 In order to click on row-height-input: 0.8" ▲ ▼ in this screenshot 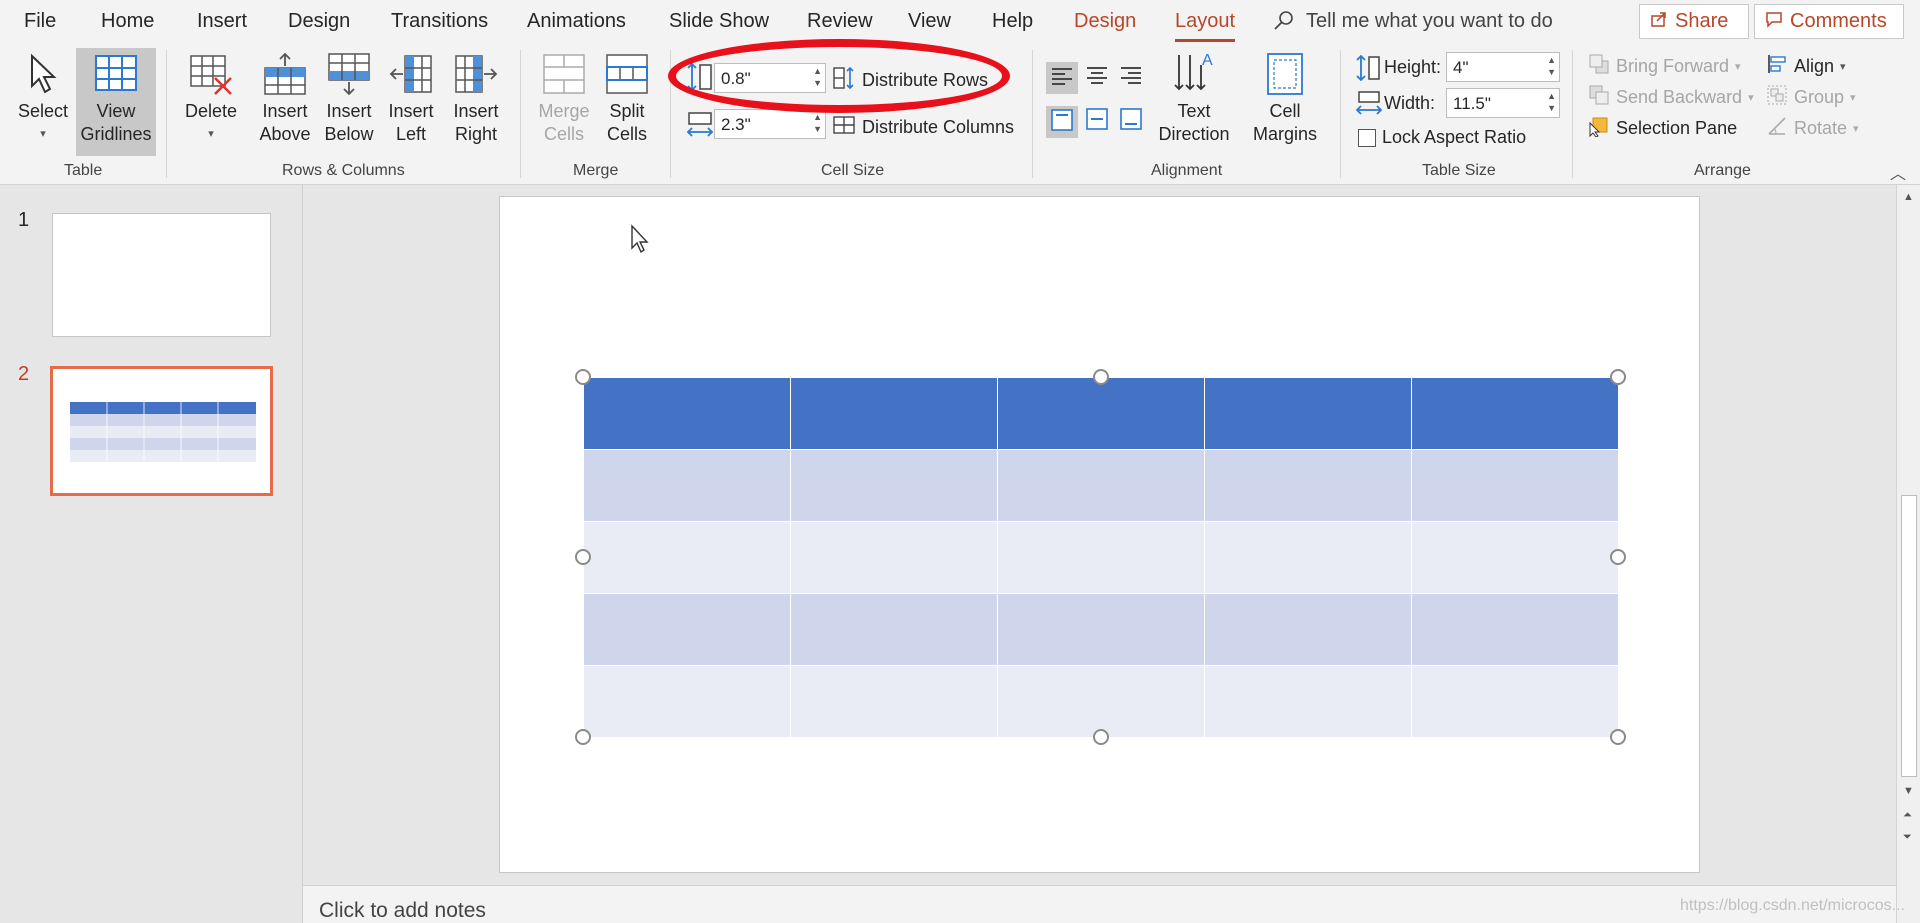, I will do `click(770, 78)`.